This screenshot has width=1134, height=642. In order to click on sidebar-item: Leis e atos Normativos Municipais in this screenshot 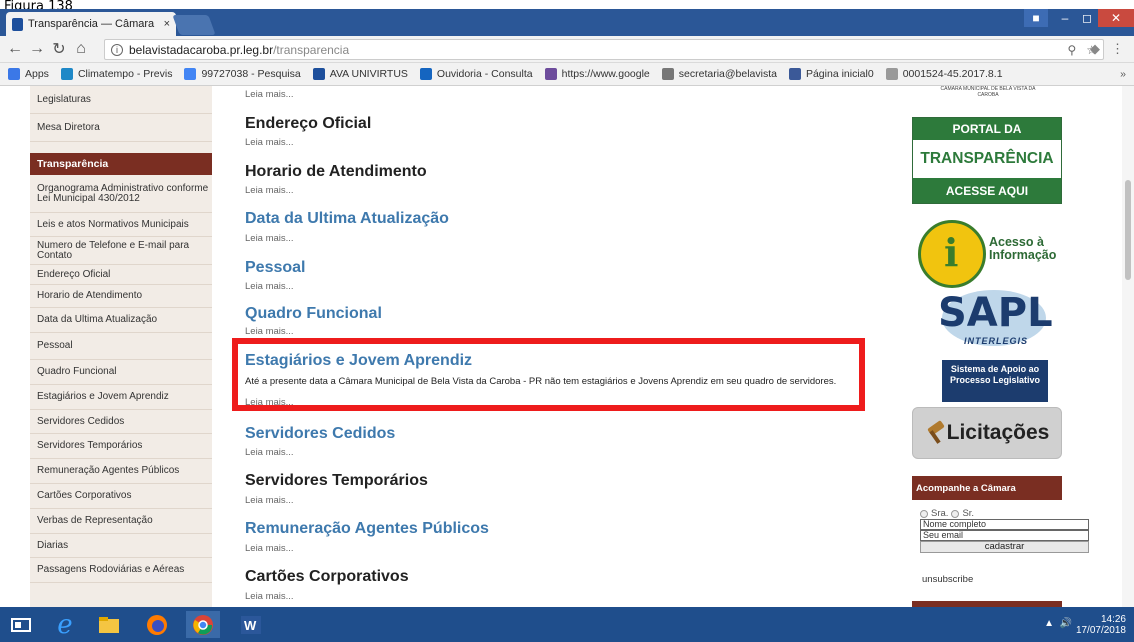, I will do `click(121, 225)`.